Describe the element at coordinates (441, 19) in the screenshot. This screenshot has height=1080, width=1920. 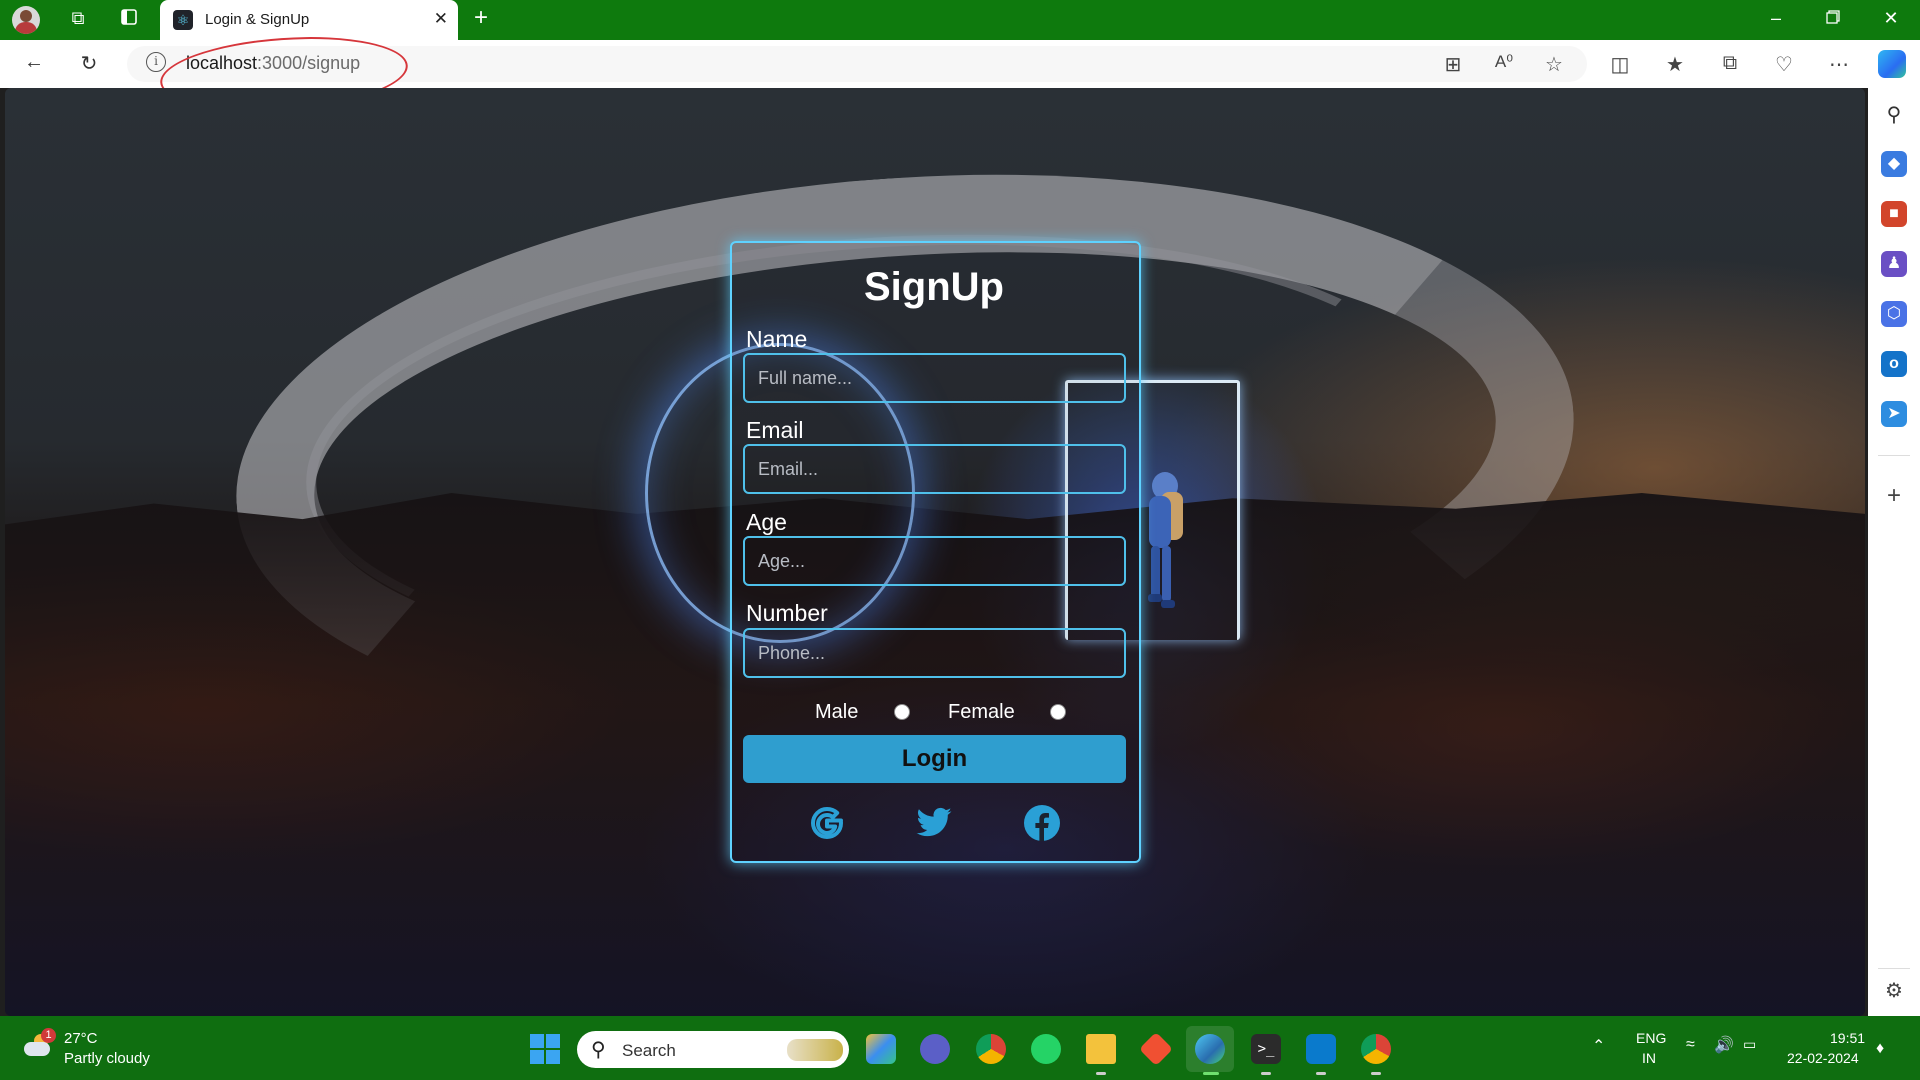
I see `close-tab-icon: ✕` at that location.